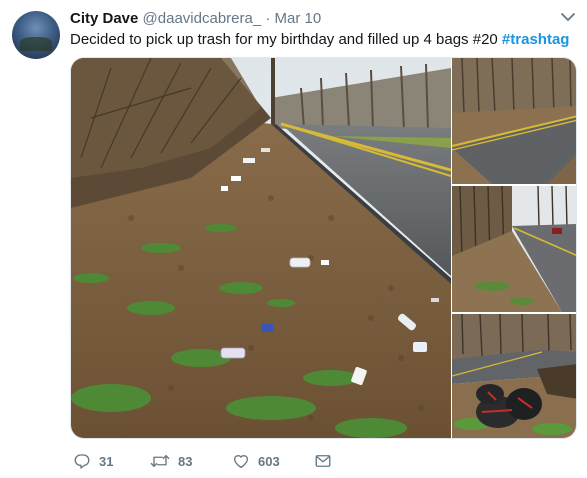 The image size is (587, 478). I want to click on chevron-down-icon, so click(568, 17).